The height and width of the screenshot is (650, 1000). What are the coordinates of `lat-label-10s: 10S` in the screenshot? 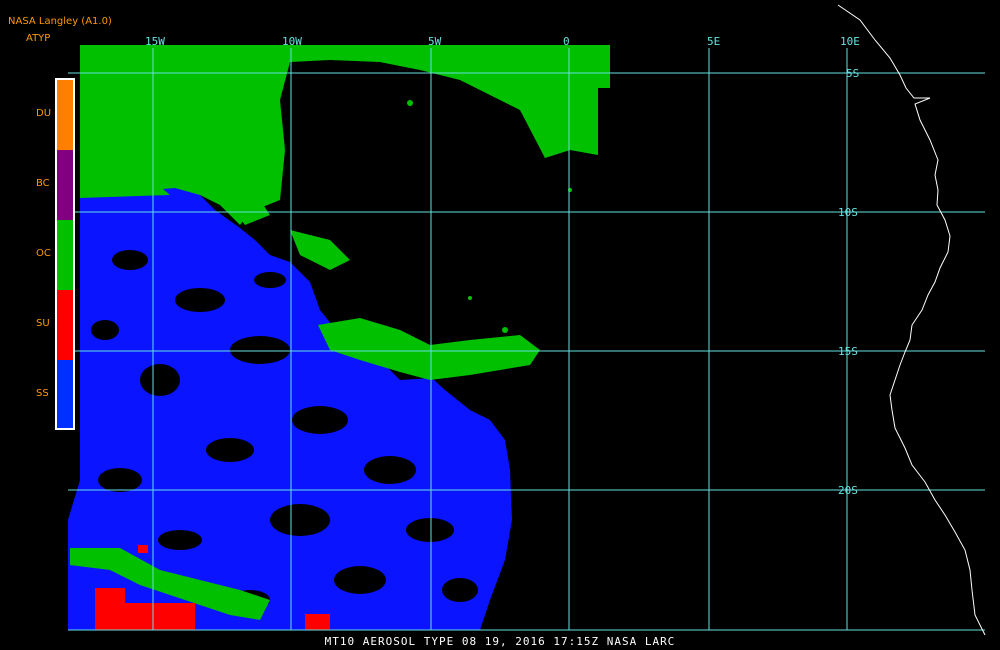 It's located at (848, 212).